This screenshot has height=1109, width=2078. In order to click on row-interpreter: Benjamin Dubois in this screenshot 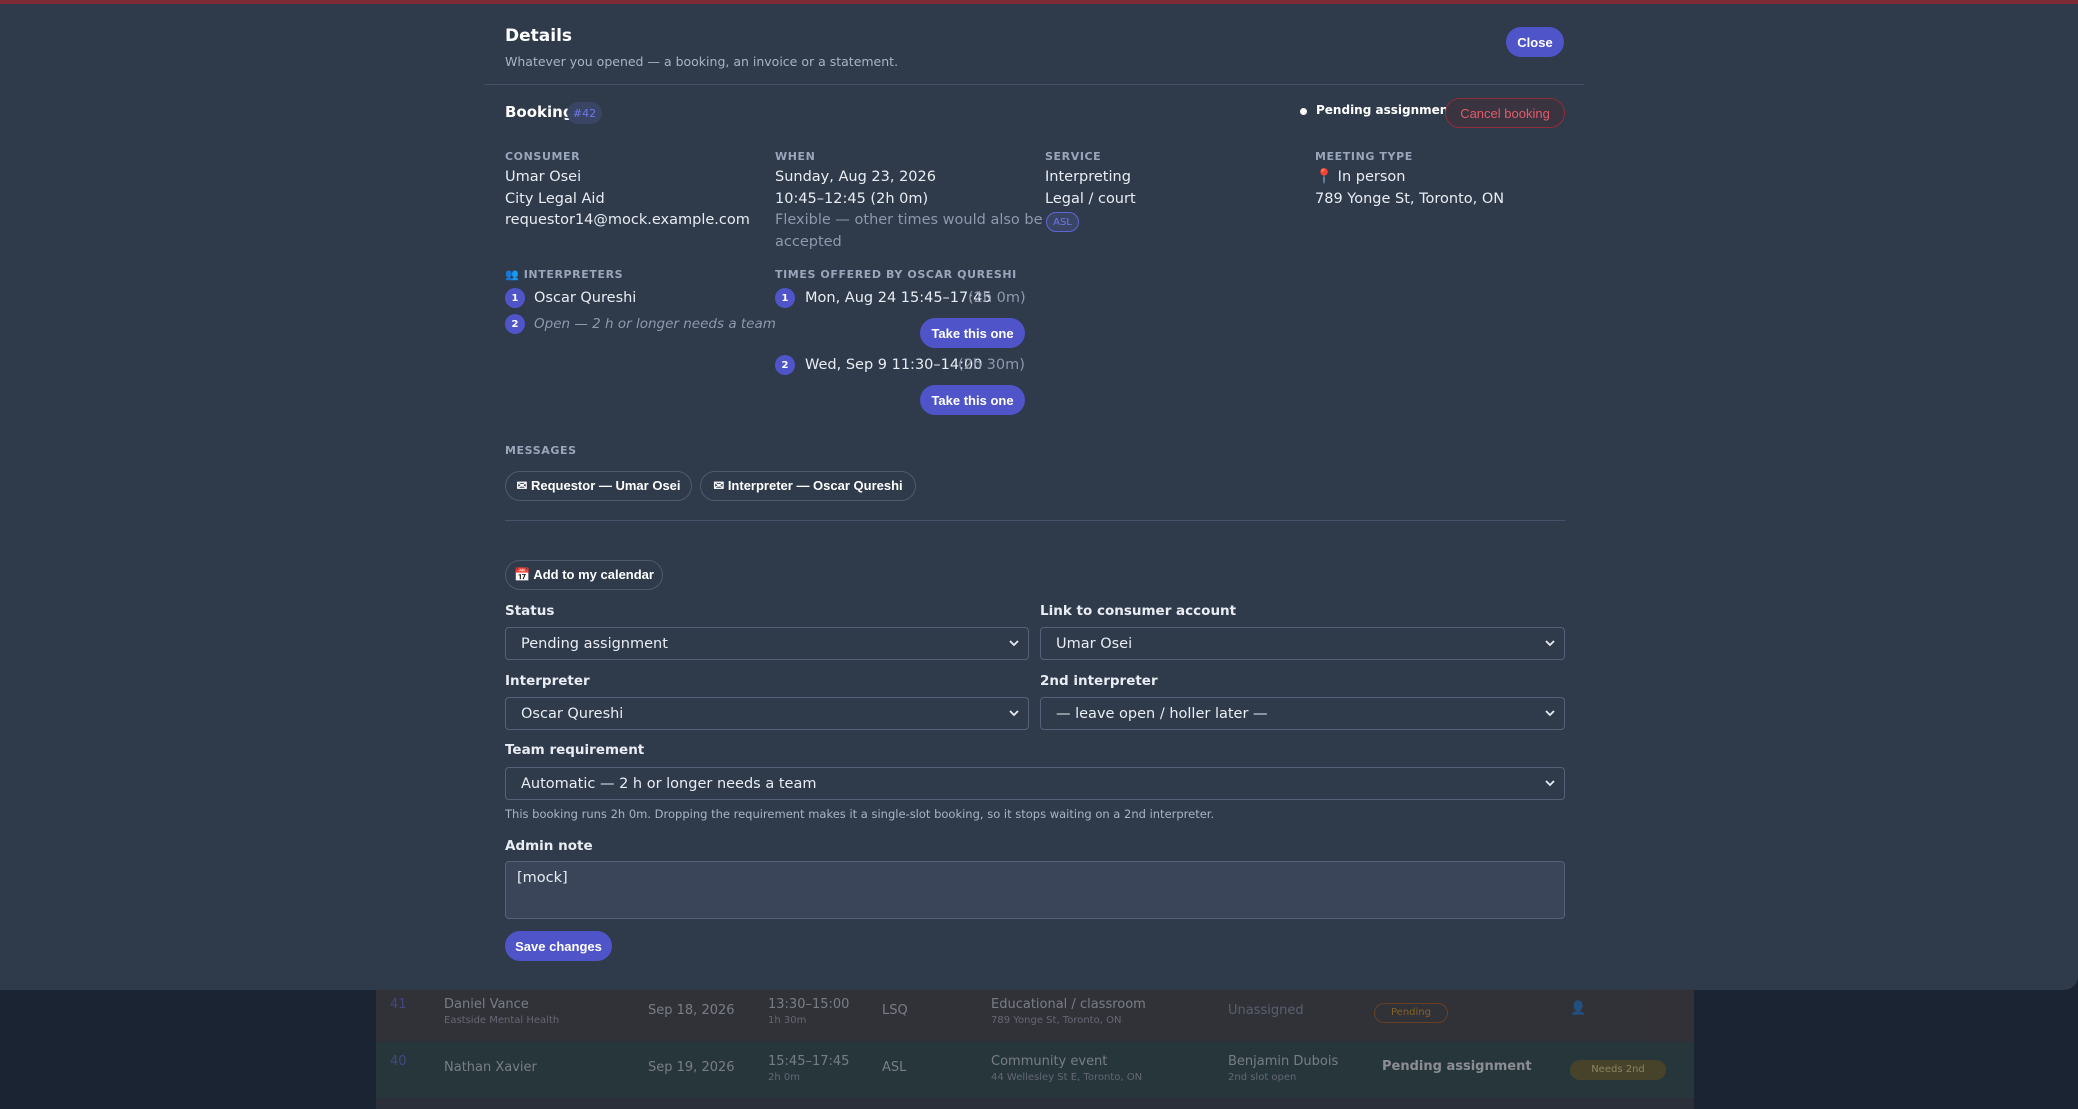, I will do `click(1283, 1061)`.